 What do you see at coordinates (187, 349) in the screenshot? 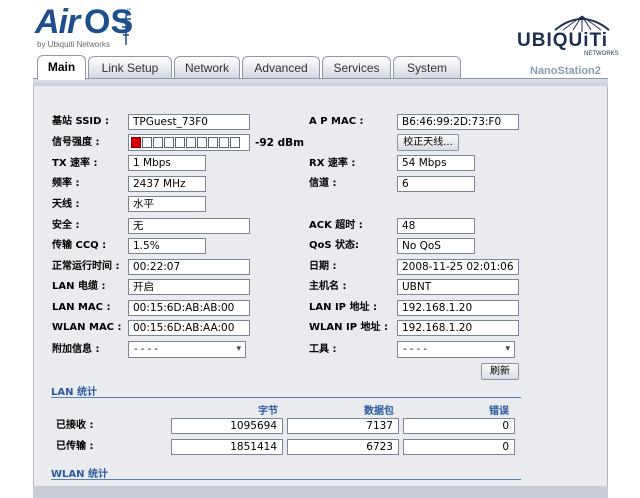
I see `extra-info-select: - - - - ▾` at bounding box center [187, 349].